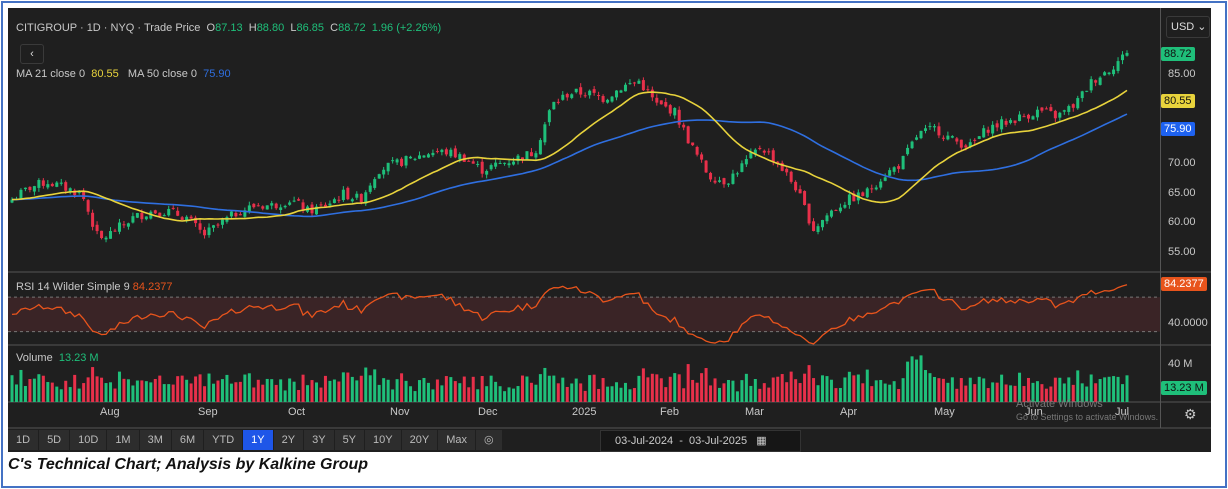  What do you see at coordinates (319, 440) in the screenshot?
I see `range-button-3y: 3Y` at bounding box center [319, 440].